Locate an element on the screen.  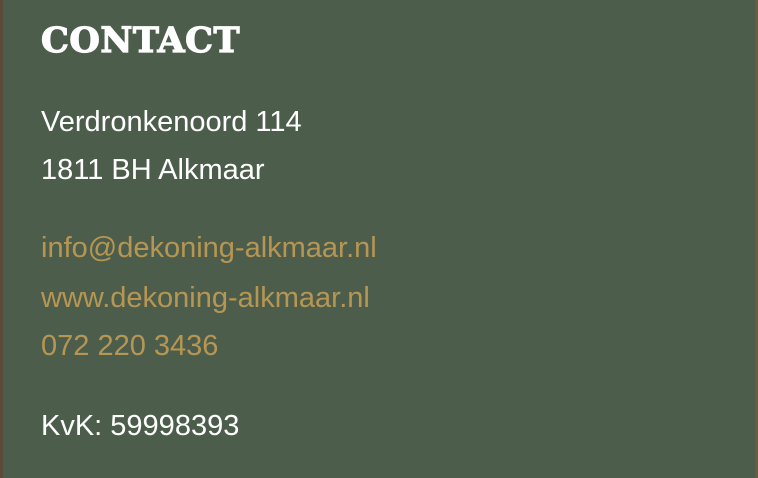
phone-link: 072 220 3436 is located at coordinates (129, 346).